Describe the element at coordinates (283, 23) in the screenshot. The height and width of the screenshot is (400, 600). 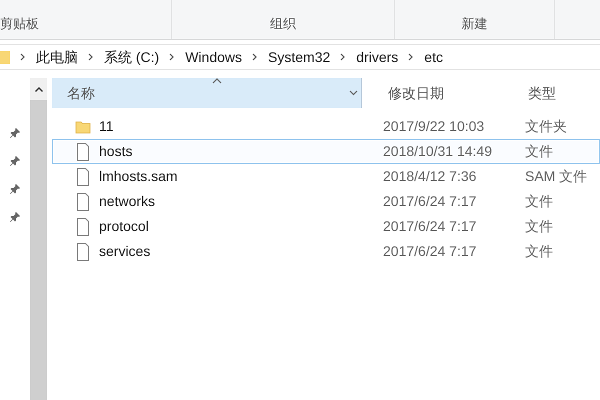
I see `ribbon-group-label: 组织` at that location.